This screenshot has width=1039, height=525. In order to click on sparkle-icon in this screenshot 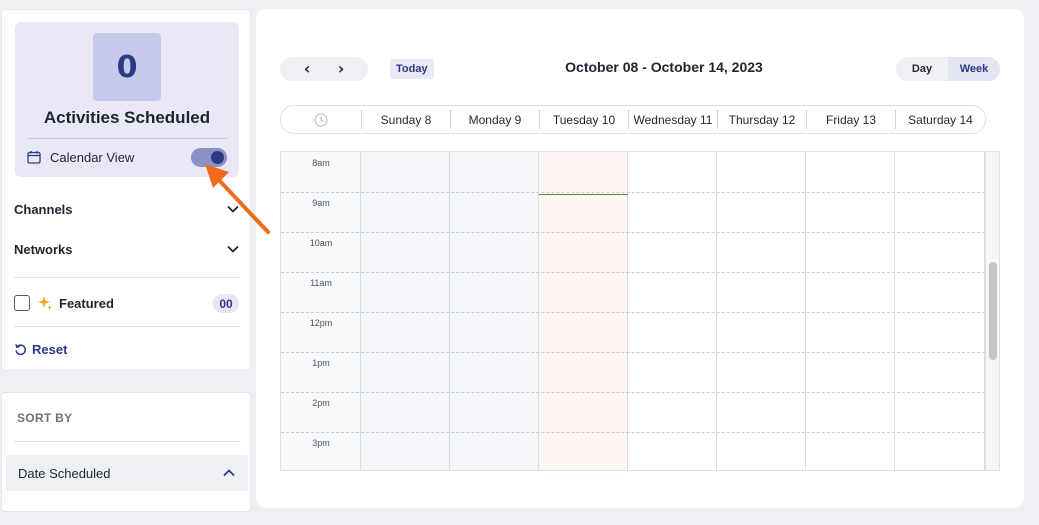, I will do `click(45, 303)`.